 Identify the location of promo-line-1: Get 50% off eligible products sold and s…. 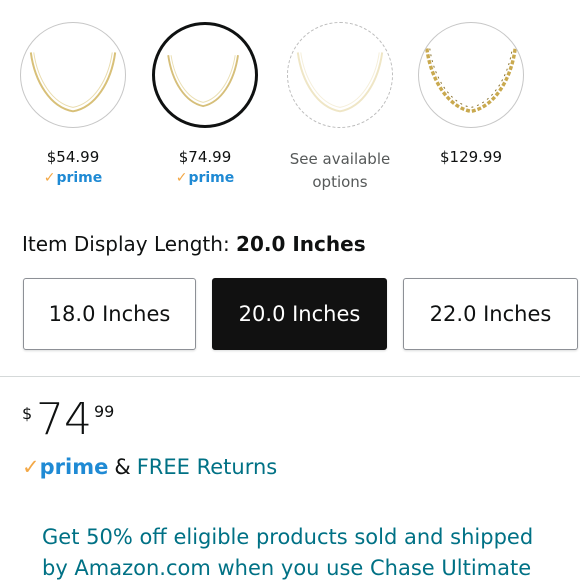
(288, 537).